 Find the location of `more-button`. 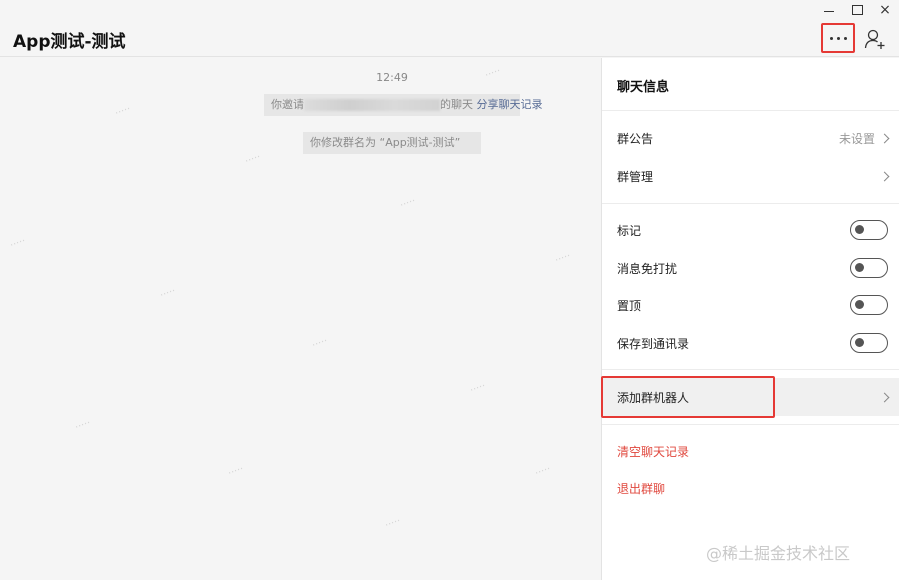

more-button is located at coordinates (838, 38).